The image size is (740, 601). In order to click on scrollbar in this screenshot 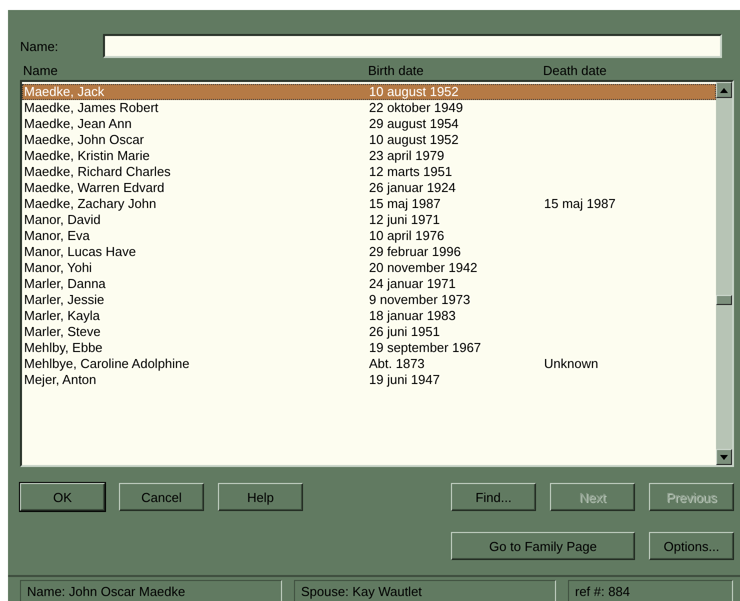, I will do `click(724, 273)`.